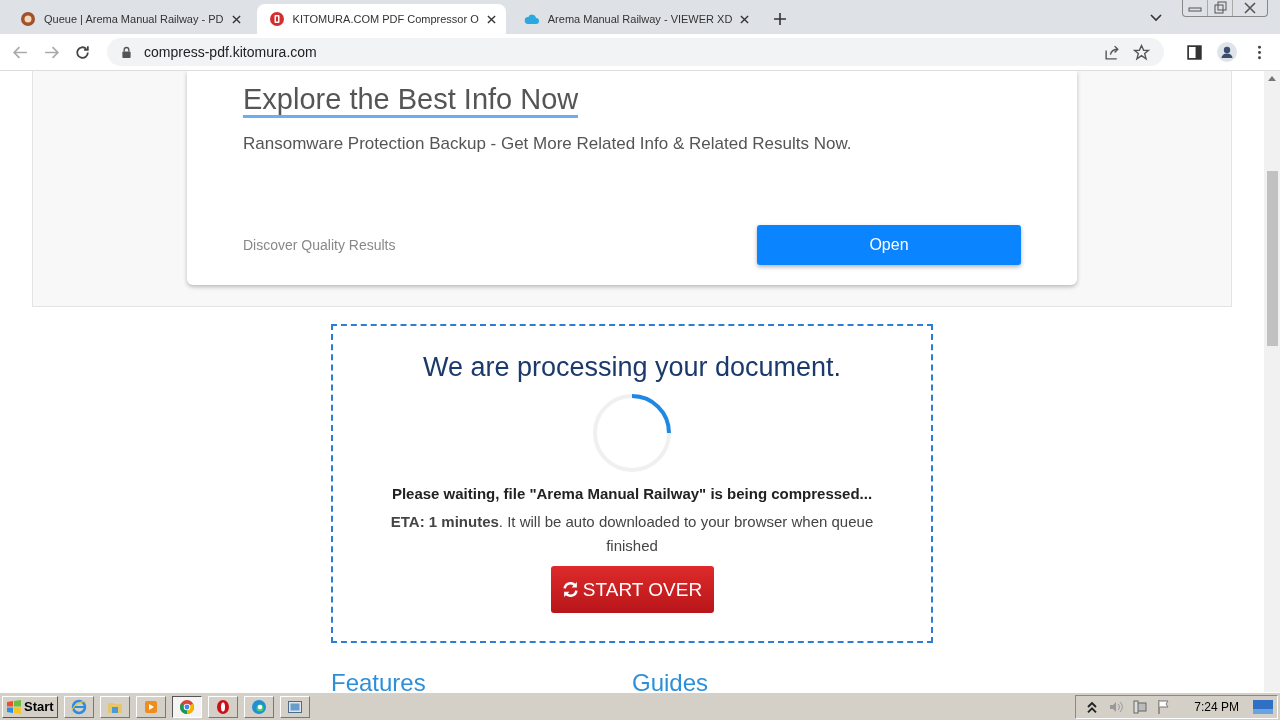 This screenshot has height=720, width=1280. Describe the element at coordinates (1272, 78) in the screenshot. I see `scroll-up-icon` at that location.